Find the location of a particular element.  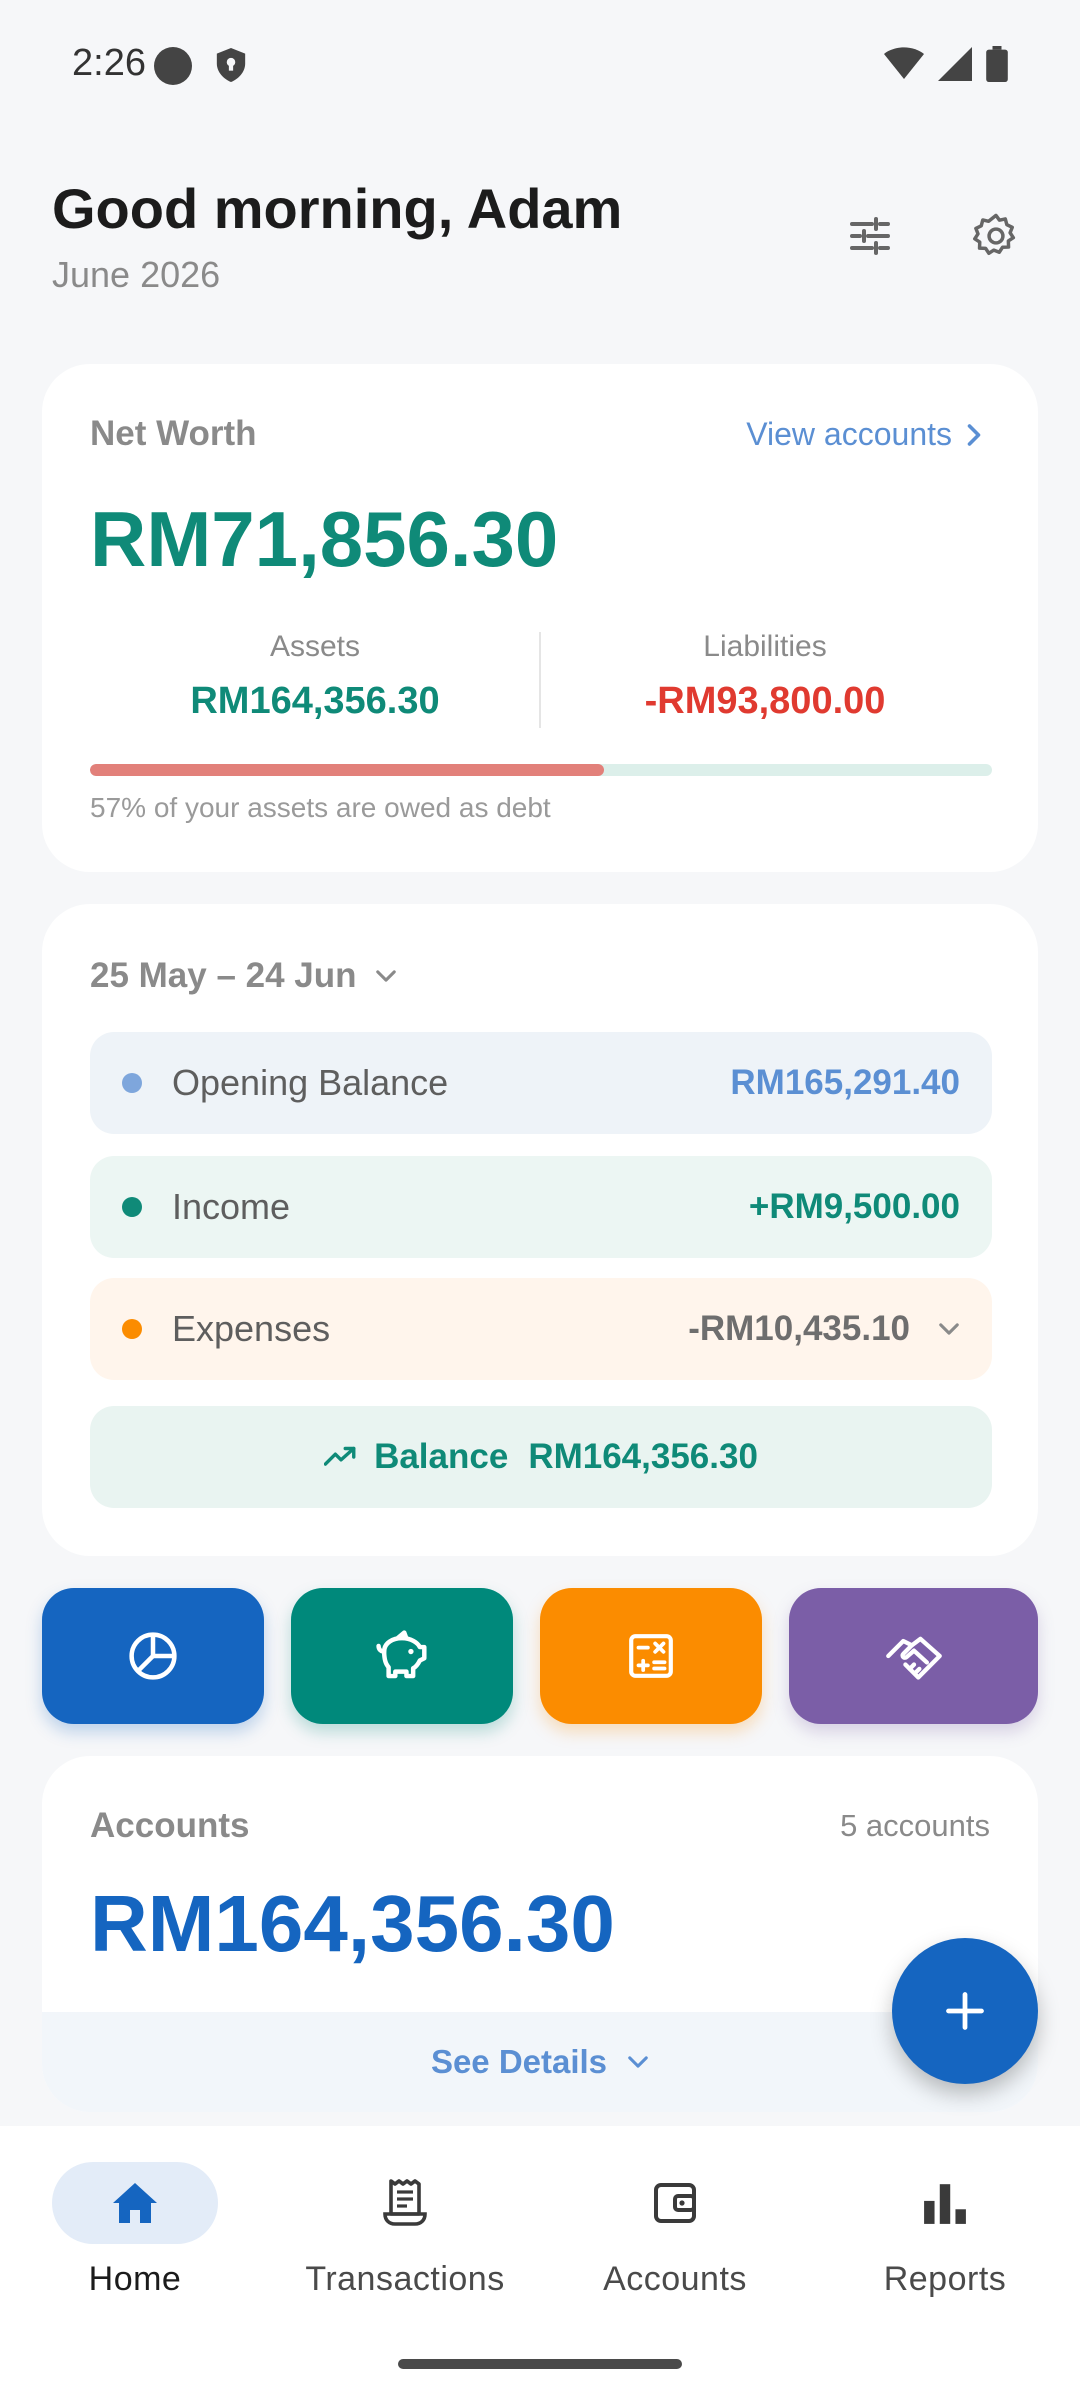

expenses-dot-icon is located at coordinates (132, 1329).